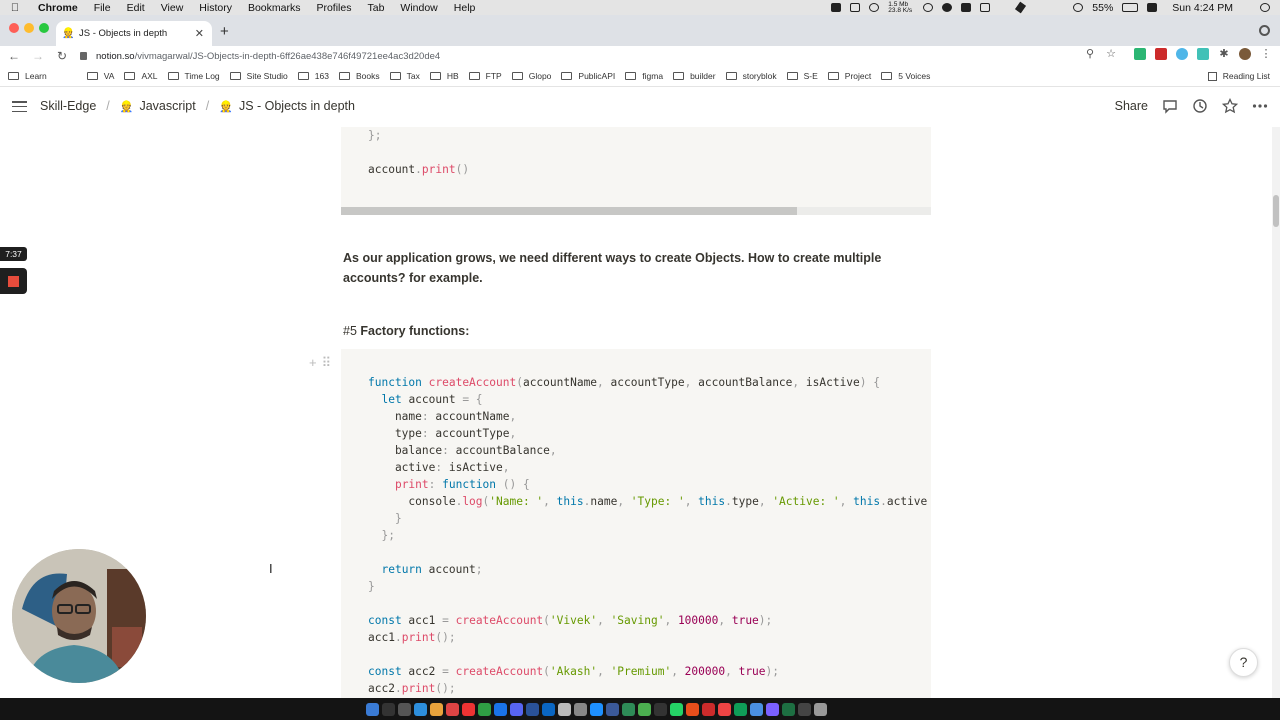  What do you see at coordinates (134, 33) in the screenshot?
I see `browser-tab: 👷 JS - Objects in depth ✕` at bounding box center [134, 33].